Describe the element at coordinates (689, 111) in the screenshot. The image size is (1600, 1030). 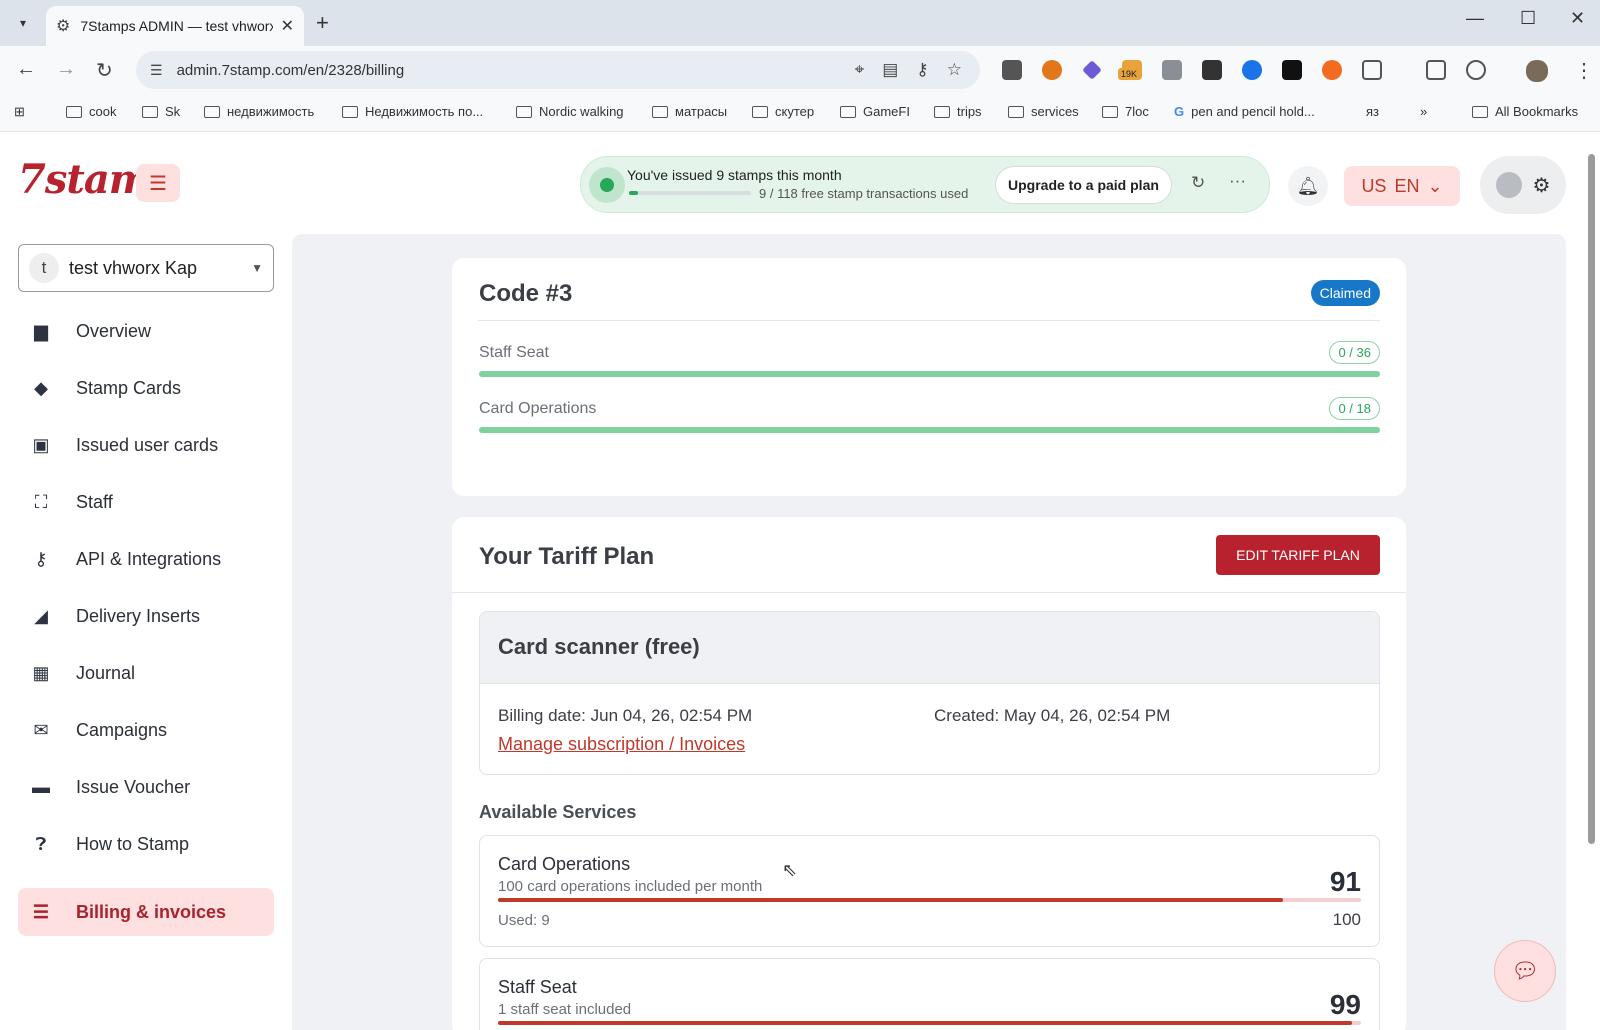
I see `bookmark-mattress: матрасы` at that location.